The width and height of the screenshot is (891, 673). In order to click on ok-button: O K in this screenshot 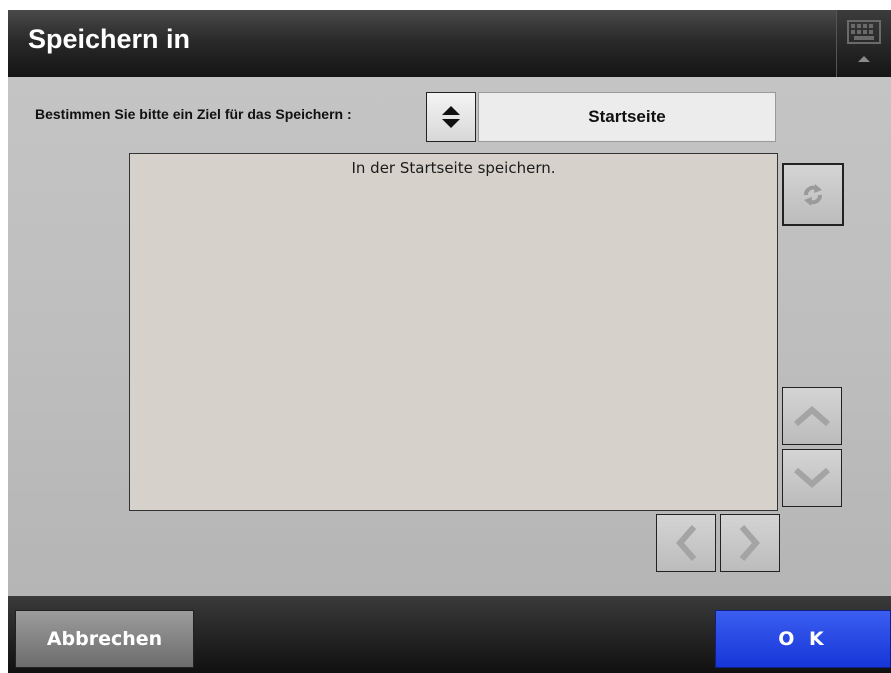, I will do `click(803, 639)`.